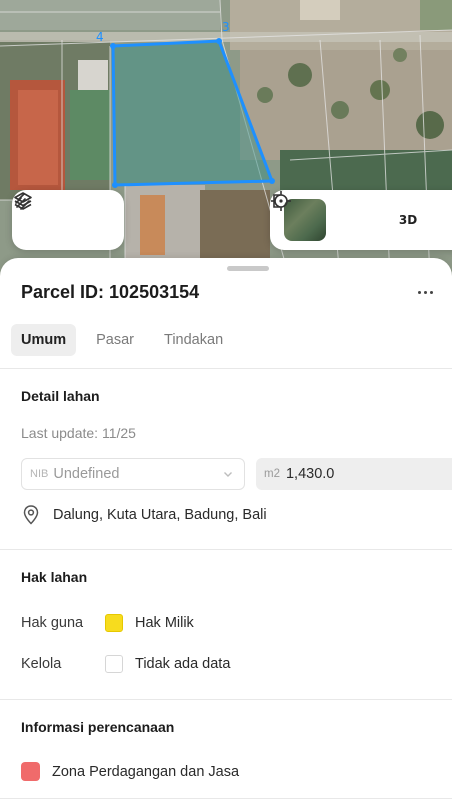  Describe the element at coordinates (30, 771) in the screenshot. I see `zone-color-swatch` at that location.